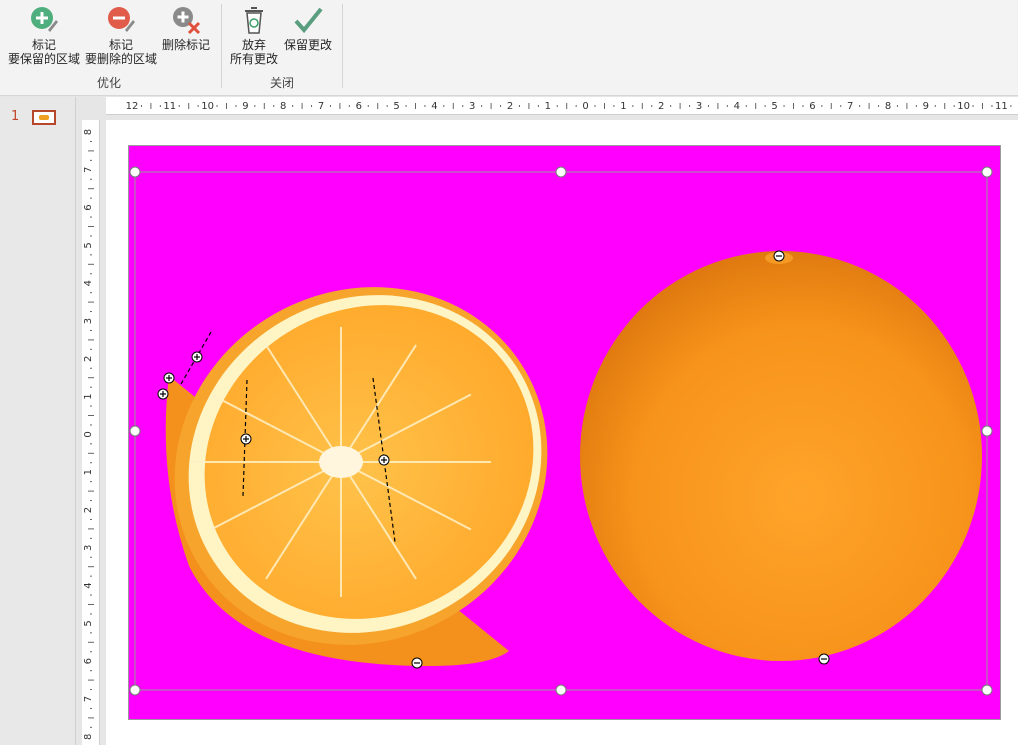  I want to click on discard-line1: 放弃, so click(254, 45).